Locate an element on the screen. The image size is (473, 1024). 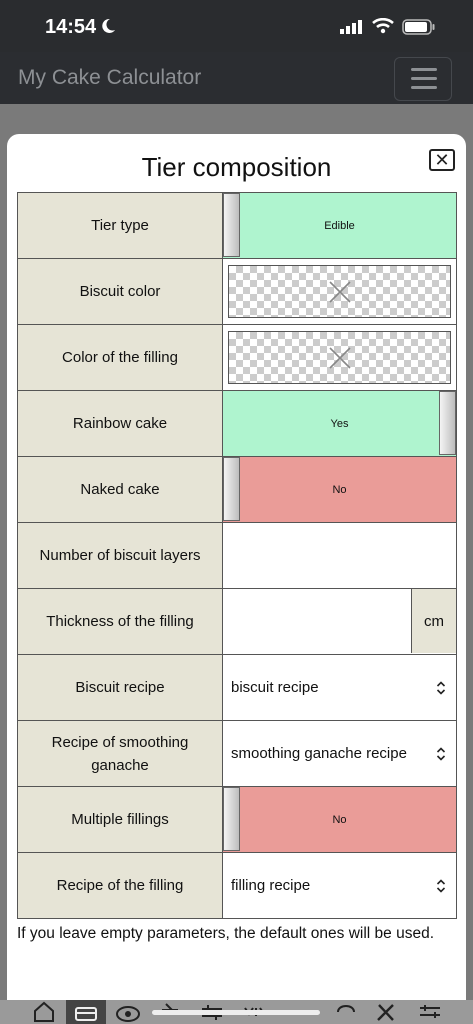
row-label: Thickness of the filling is located at coordinates (120, 621).